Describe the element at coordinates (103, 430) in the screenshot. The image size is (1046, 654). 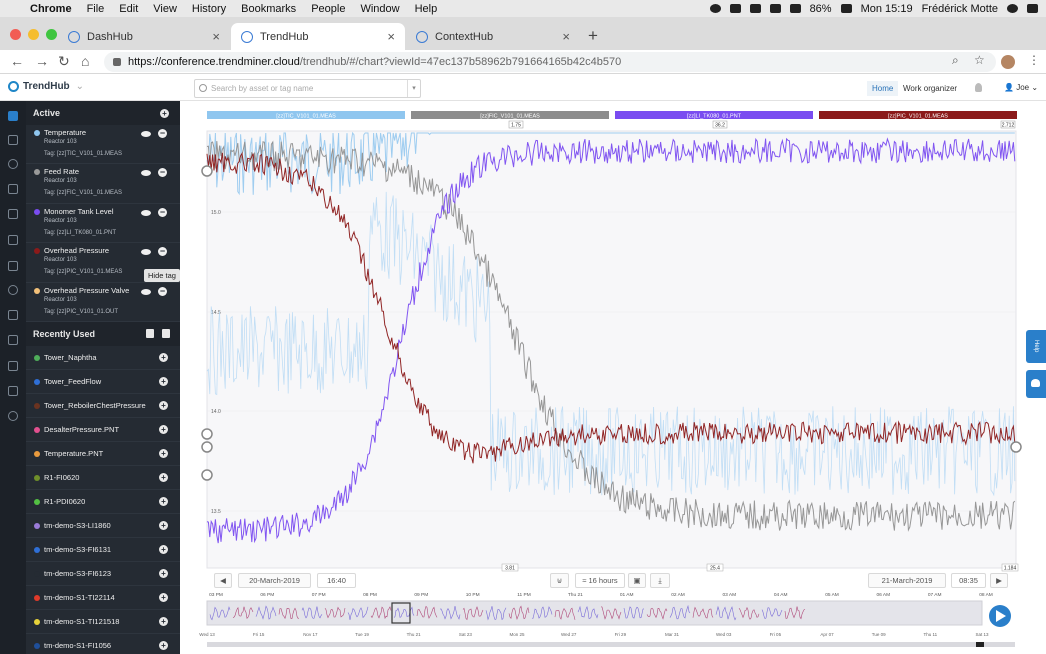
I see `recent-tag-item: DesalterPressure.PNT +` at that location.